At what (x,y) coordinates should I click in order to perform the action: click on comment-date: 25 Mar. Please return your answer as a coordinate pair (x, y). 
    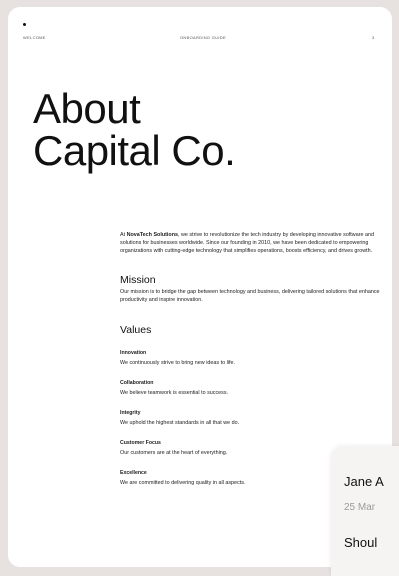
    Looking at the image, I should click on (360, 507).